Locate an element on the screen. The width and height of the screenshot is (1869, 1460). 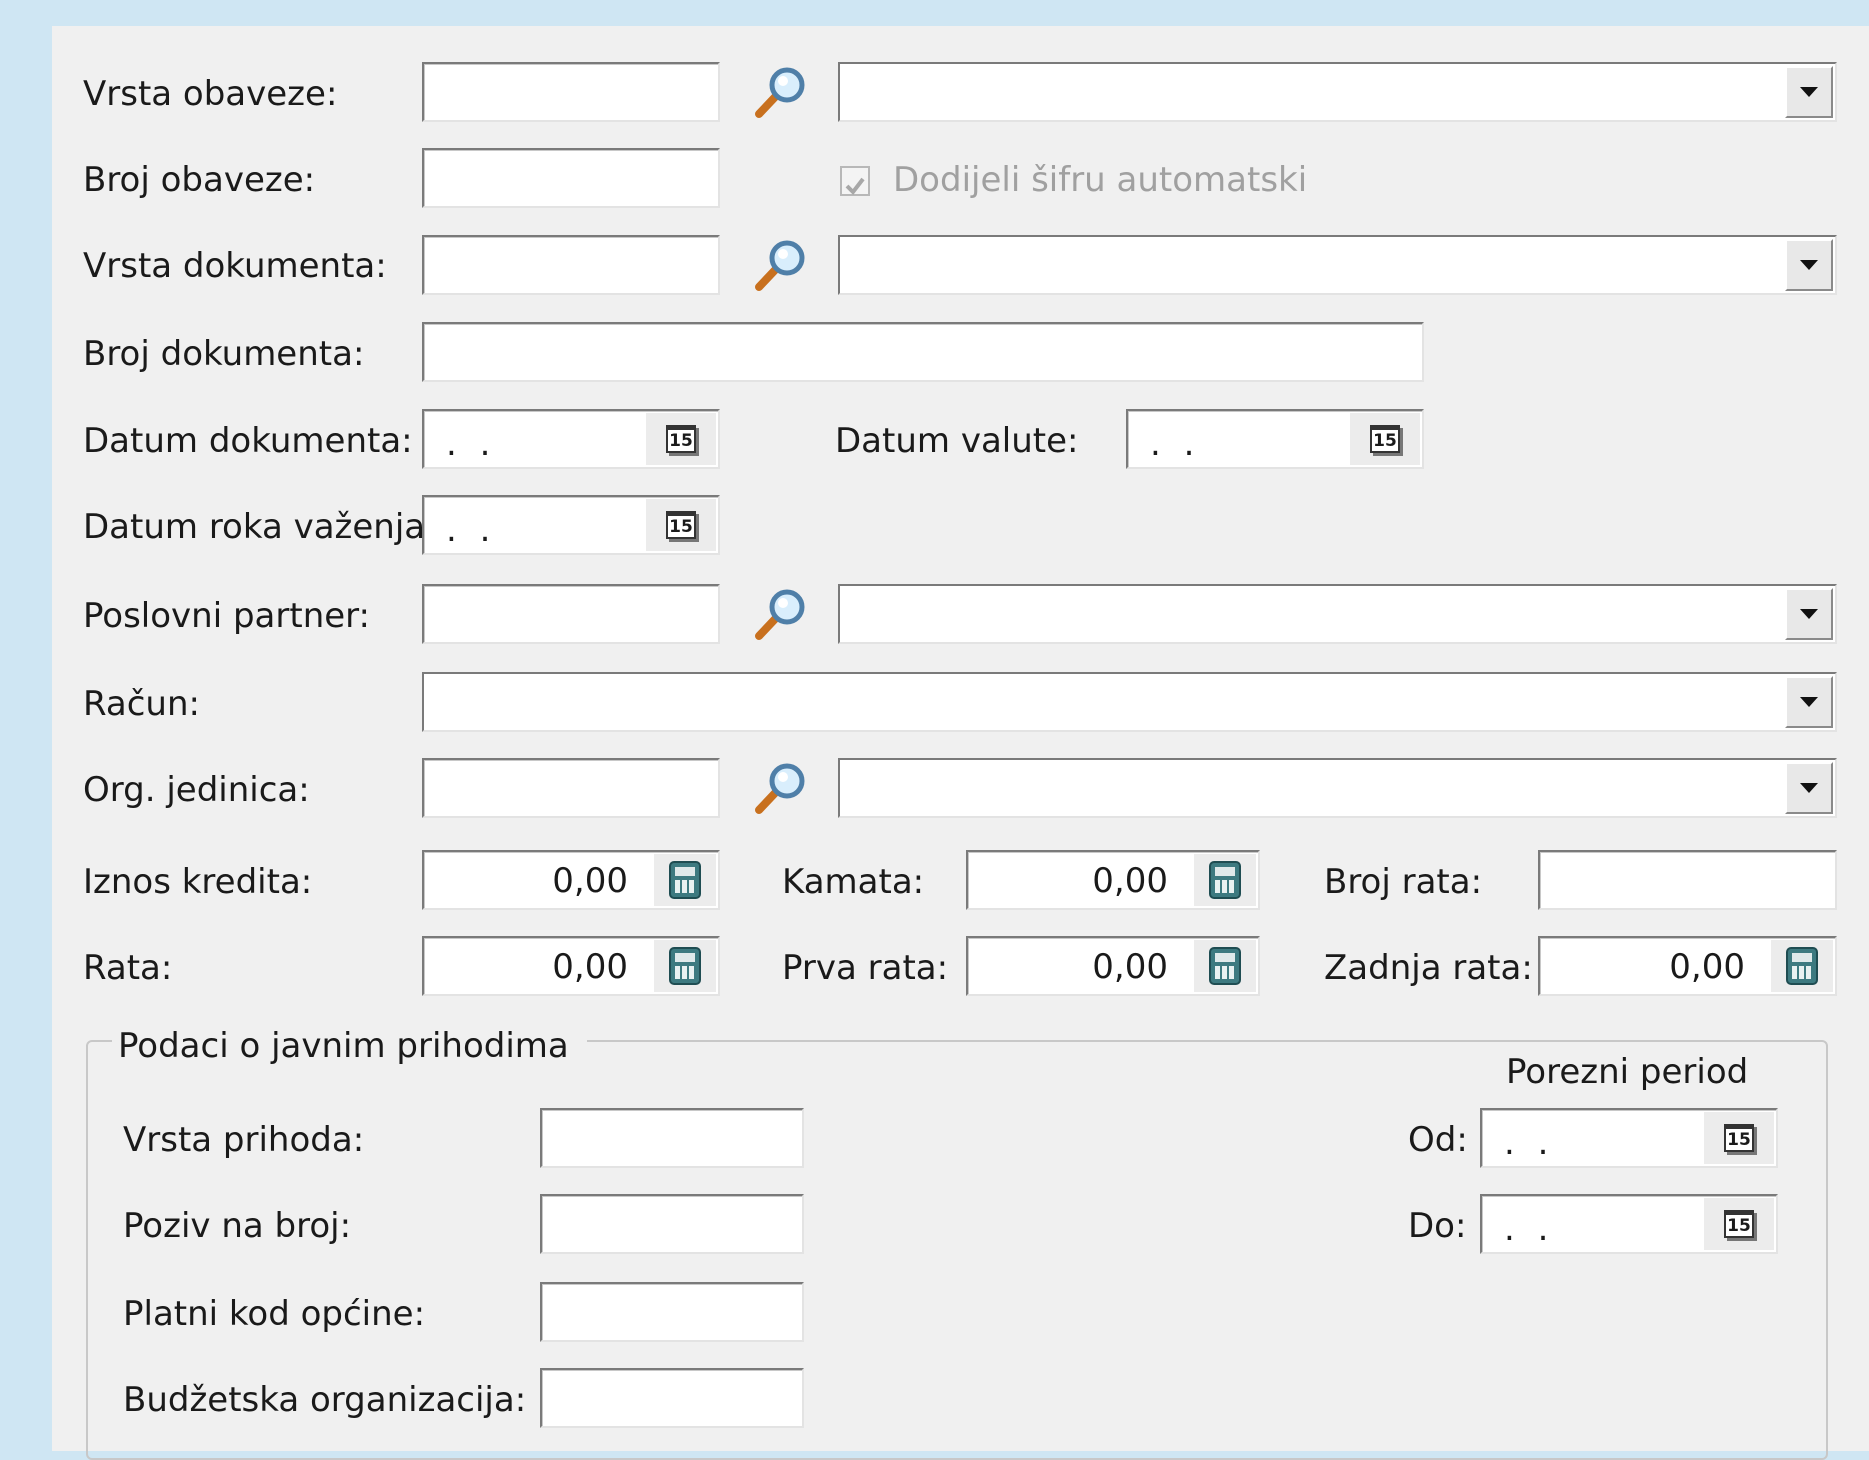
broj-obaveze-input is located at coordinates (571, 178).